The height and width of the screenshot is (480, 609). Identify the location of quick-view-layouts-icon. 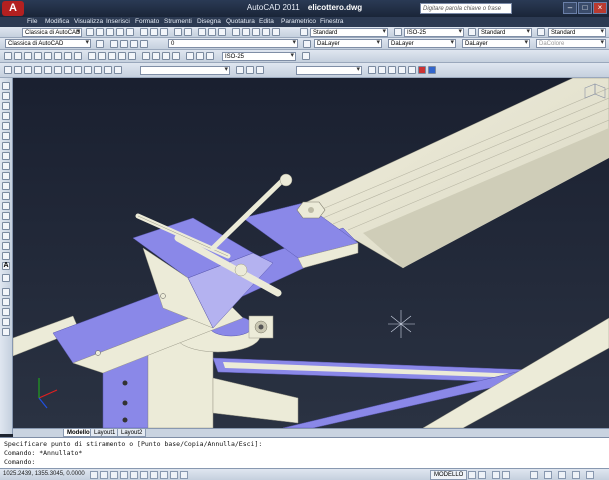
(472, 475).